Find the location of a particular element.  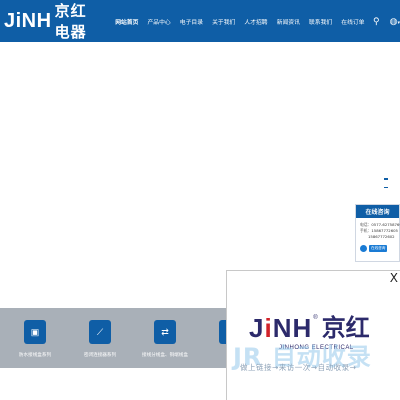

junction-box-icon: ▣ is located at coordinates (35, 332).